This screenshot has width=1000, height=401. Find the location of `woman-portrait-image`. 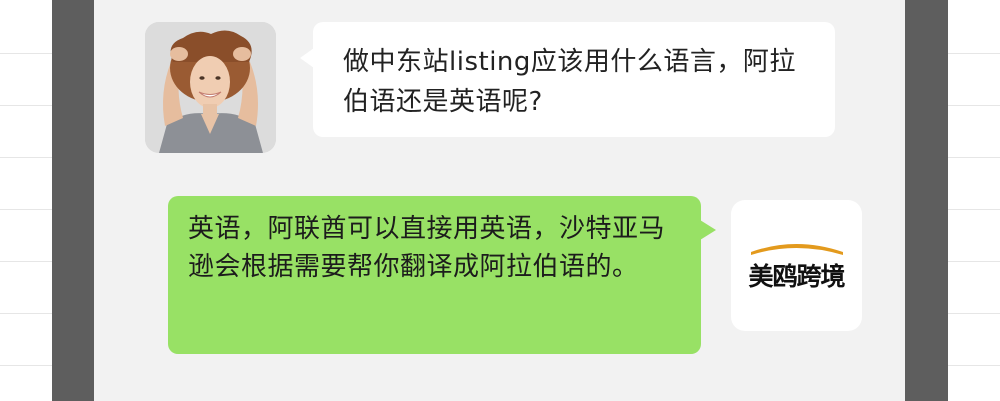

woman-portrait-image is located at coordinates (210, 87).